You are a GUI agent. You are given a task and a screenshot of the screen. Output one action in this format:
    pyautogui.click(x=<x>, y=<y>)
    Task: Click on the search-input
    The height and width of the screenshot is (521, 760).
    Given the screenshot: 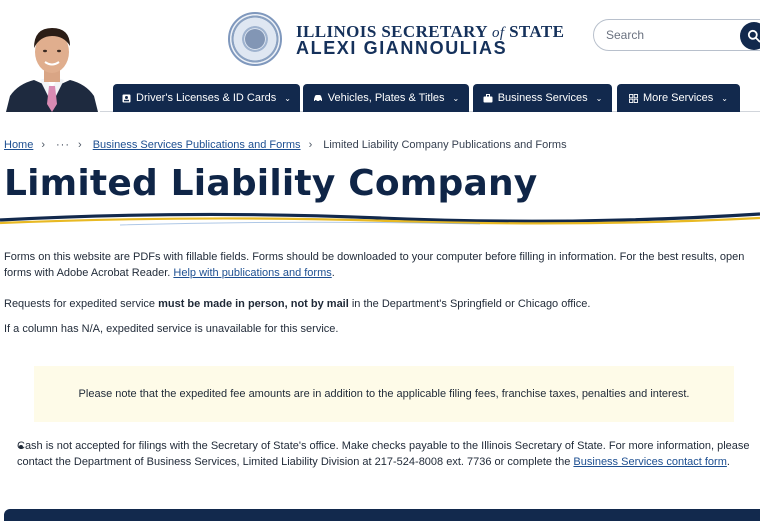 What is the action you would take?
    pyautogui.click(x=666, y=35)
    